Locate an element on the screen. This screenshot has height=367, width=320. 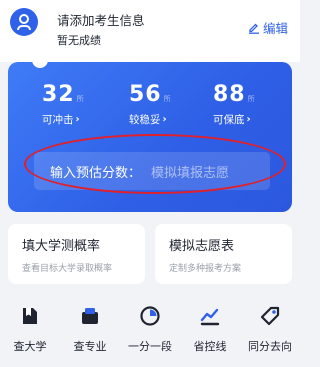
control-line-icon is located at coordinates (210, 316).